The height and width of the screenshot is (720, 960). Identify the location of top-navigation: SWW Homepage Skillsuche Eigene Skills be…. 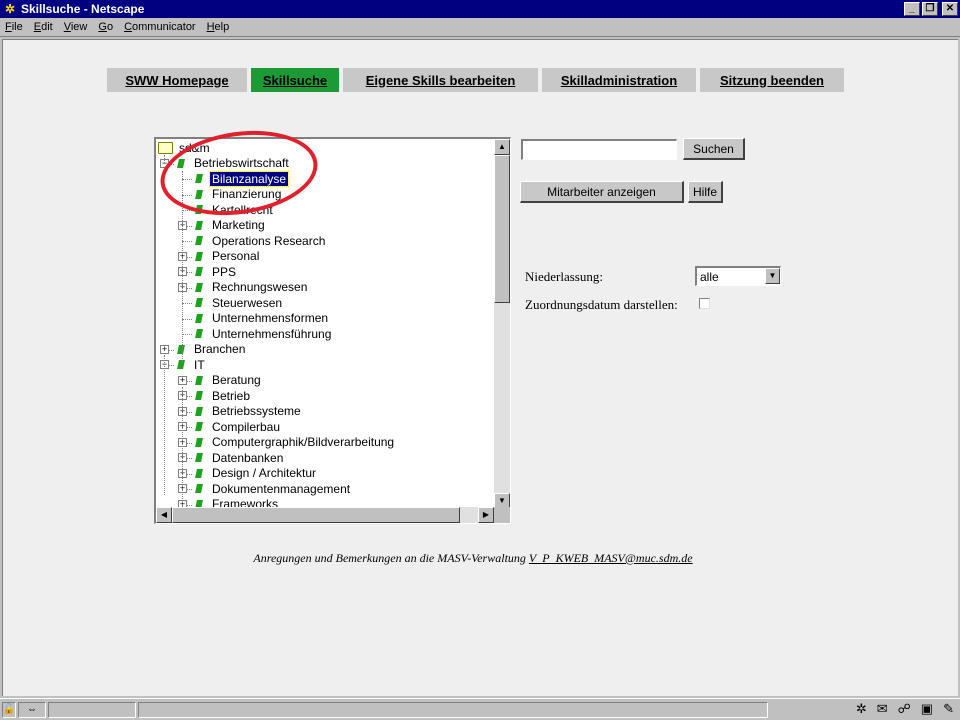
(477, 80).